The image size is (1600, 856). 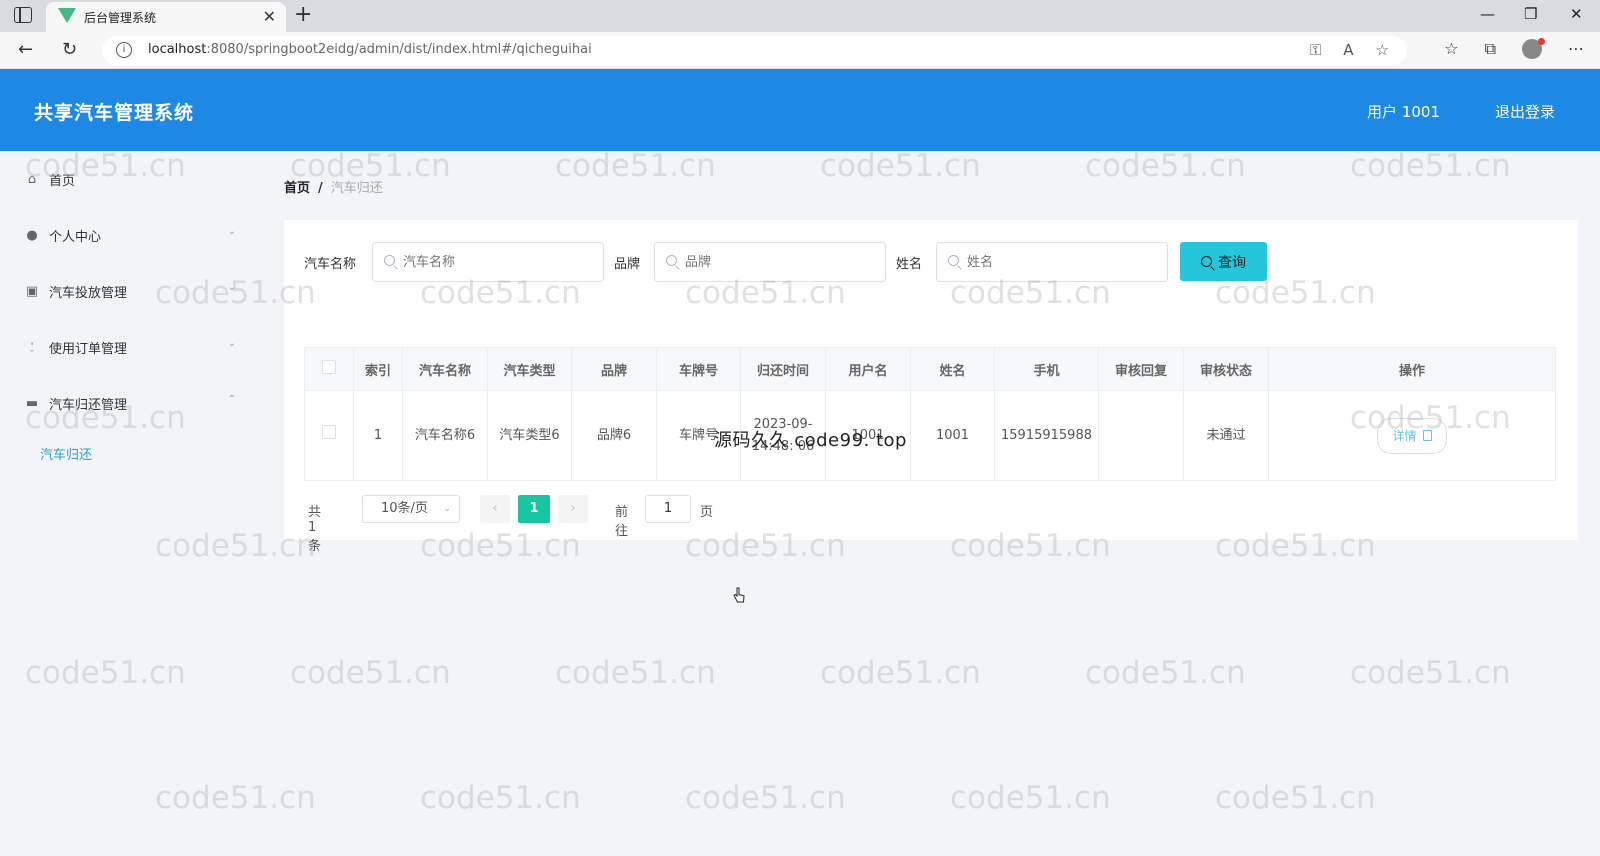 What do you see at coordinates (88, 293) in the screenshot?
I see `sidebar-item-label: 汽车投放管理` at bounding box center [88, 293].